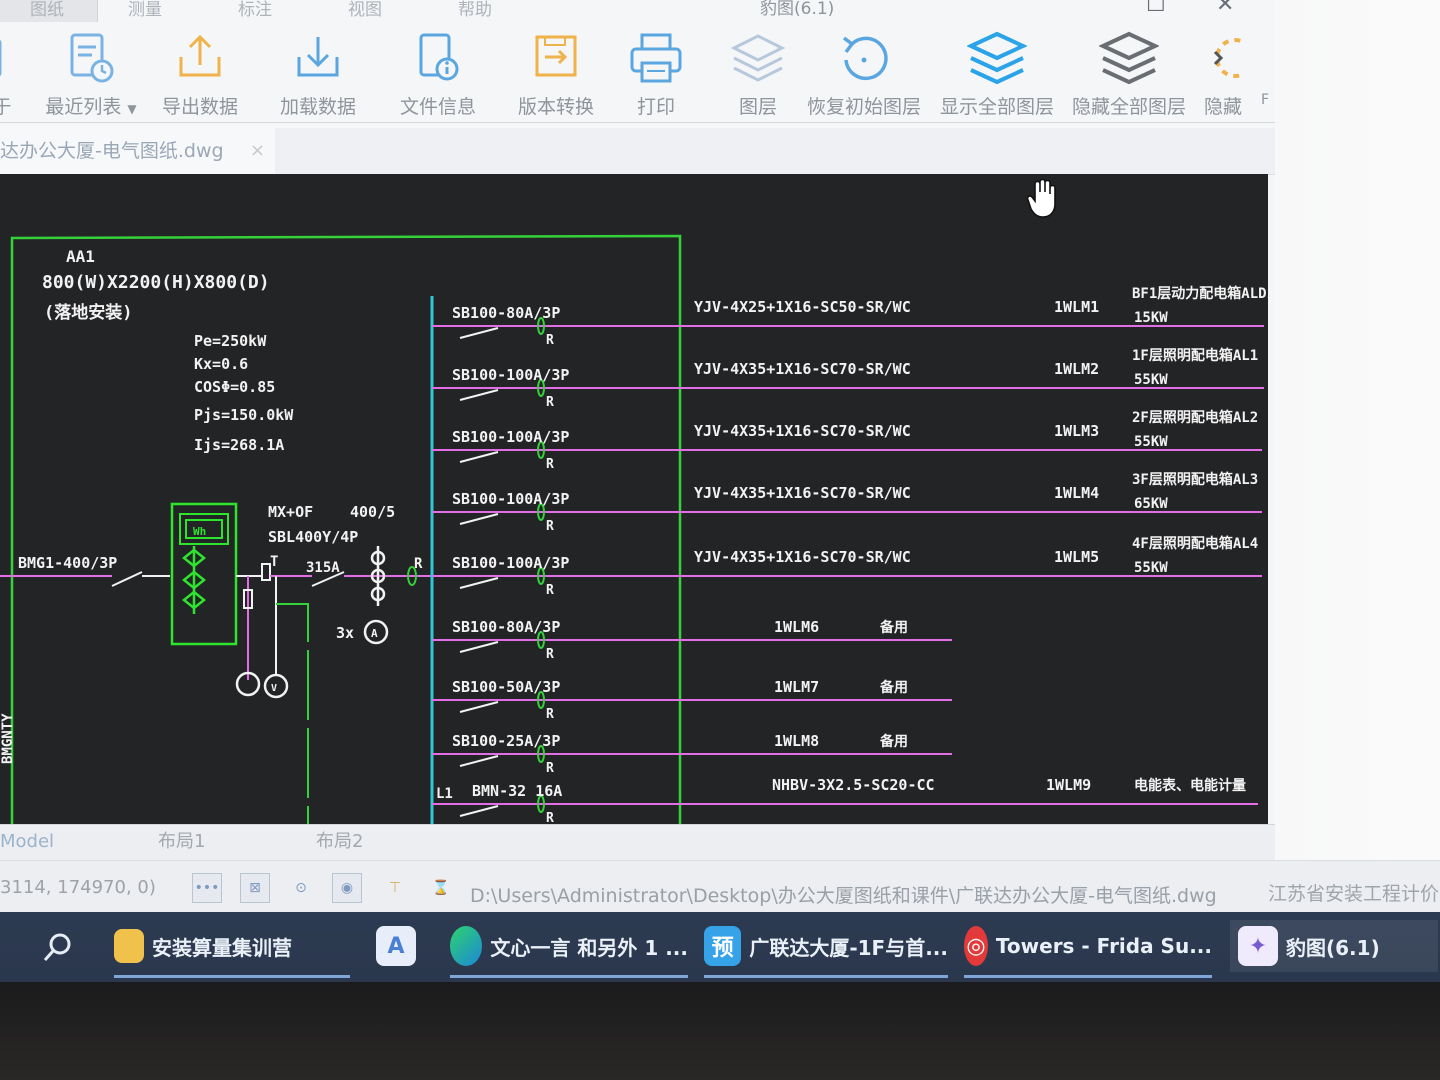 Image resolution: width=1440 pixels, height=1080 pixels. What do you see at coordinates (483, 11) in the screenshot?
I see `menu-item-help: 帮助` at bounding box center [483, 11].